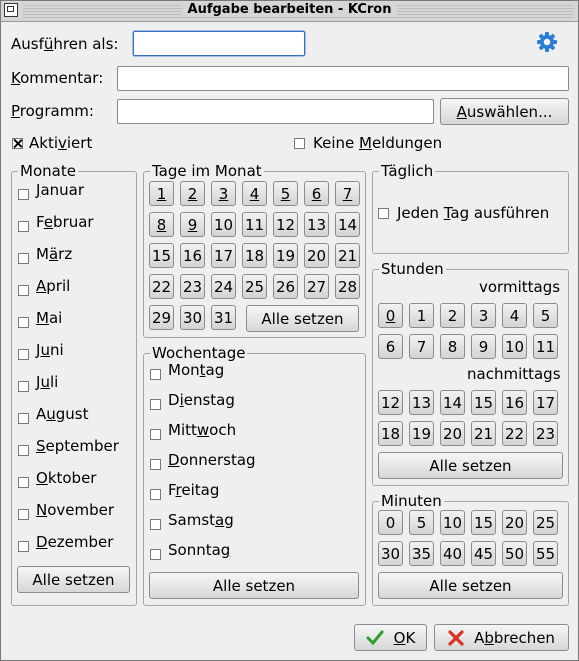  What do you see at coordinates (316, 224) in the screenshot?
I see `day-button: 13` at bounding box center [316, 224].